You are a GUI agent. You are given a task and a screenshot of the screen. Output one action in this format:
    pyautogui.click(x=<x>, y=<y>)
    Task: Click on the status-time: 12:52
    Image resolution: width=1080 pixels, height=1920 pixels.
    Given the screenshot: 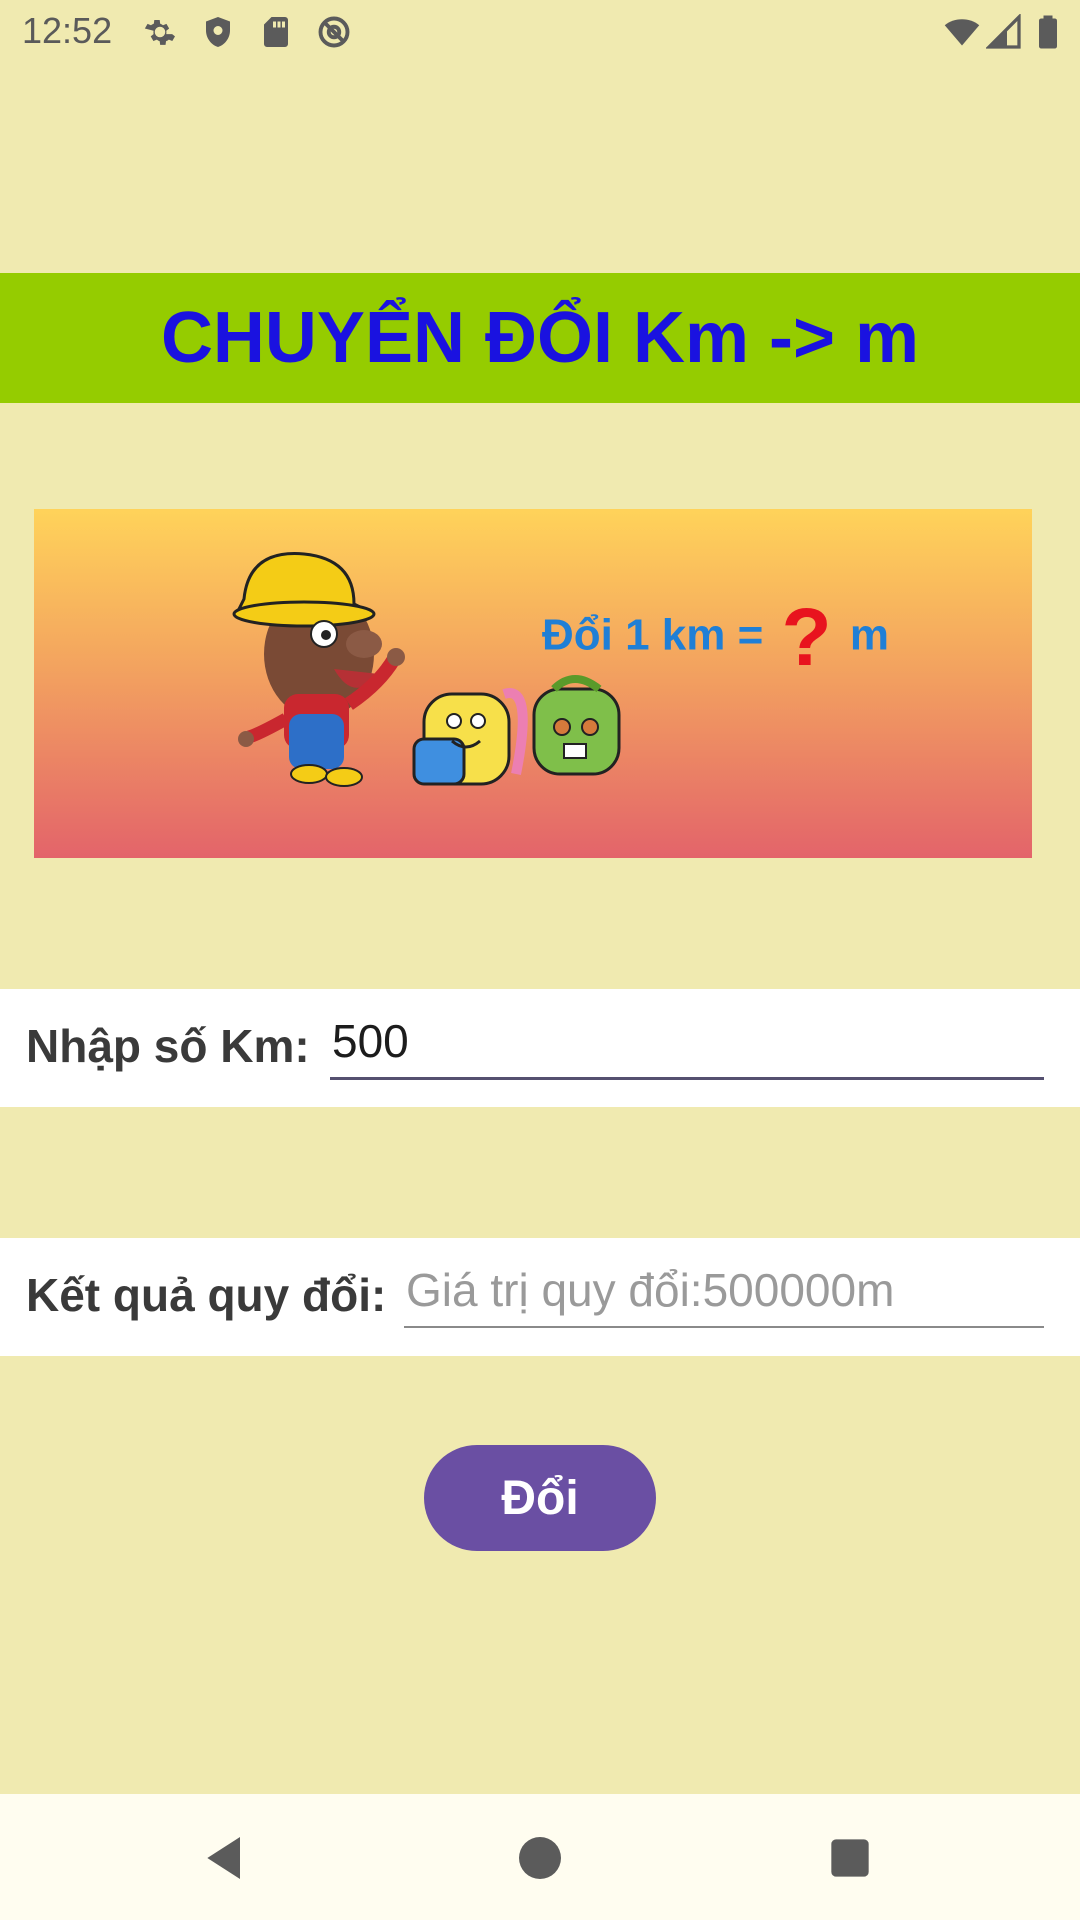 What is the action you would take?
    pyautogui.click(x=67, y=30)
    